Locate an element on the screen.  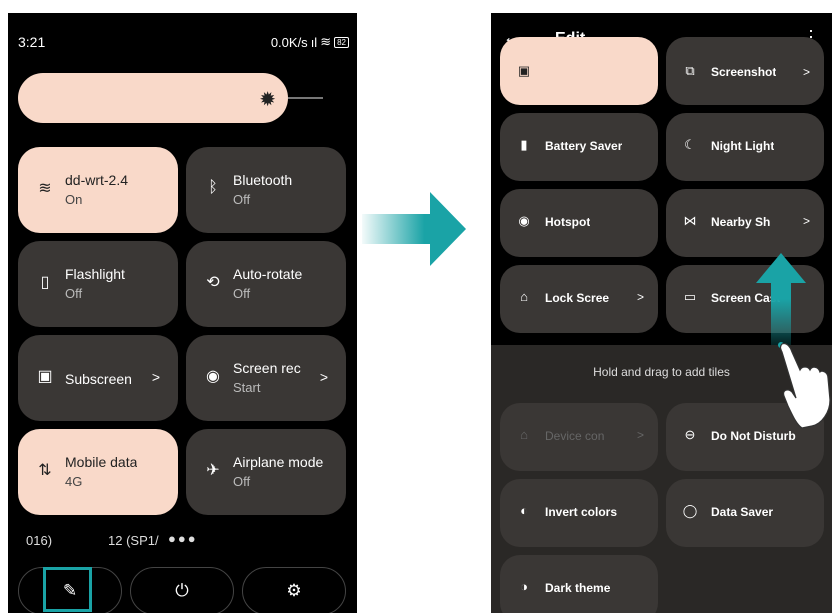
tile-label: Airplane mode is located at coordinates (278, 462).